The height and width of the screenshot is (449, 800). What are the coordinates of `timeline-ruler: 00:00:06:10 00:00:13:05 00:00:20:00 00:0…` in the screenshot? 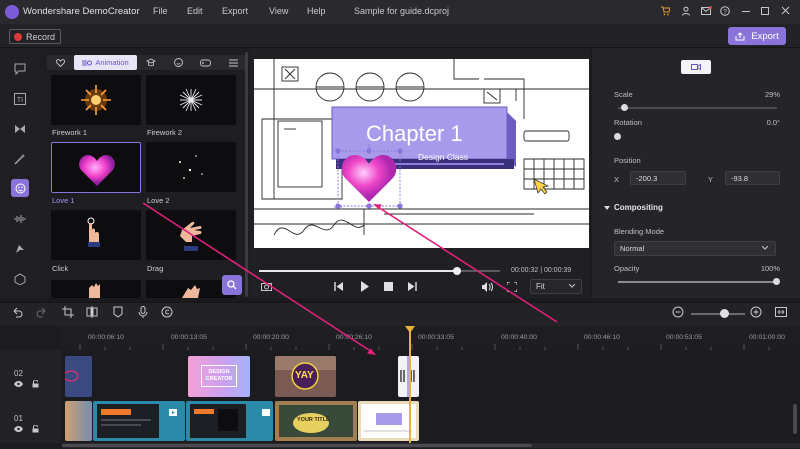 It's located at (430, 338).